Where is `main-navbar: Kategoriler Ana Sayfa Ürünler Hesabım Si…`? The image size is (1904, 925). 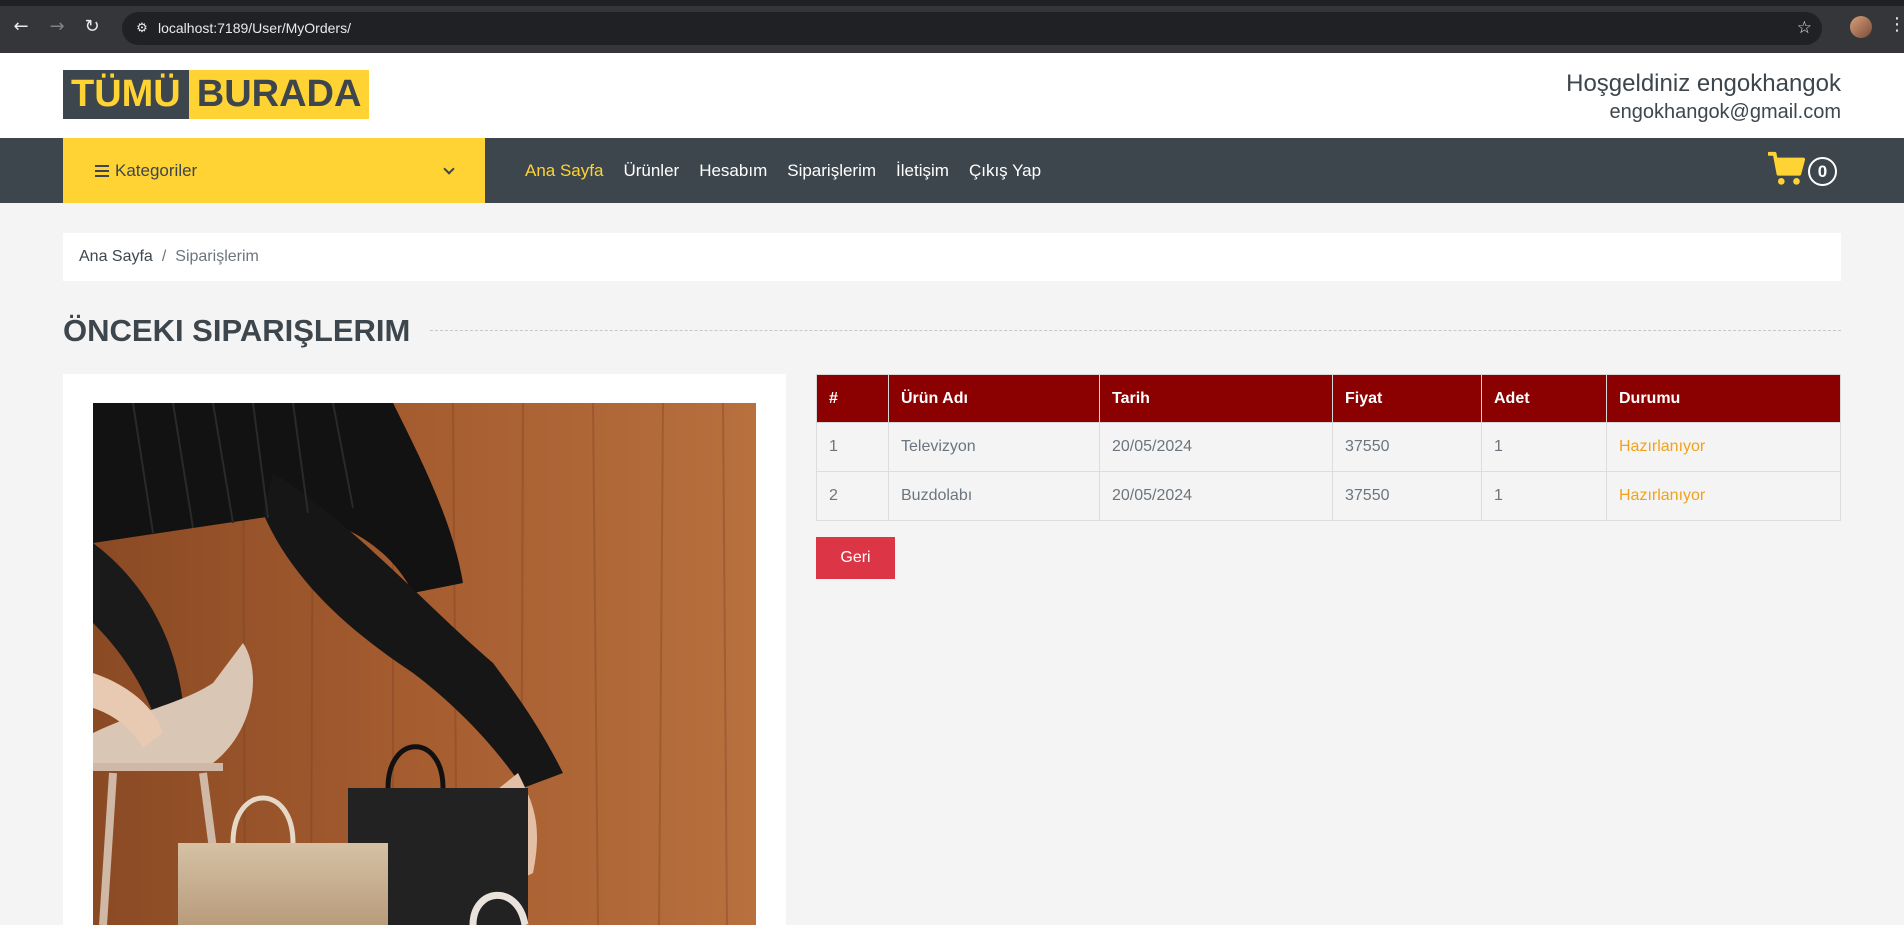 main-navbar: Kategoriler Ana Sayfa Ürünler Hesabım Si… is located at coordinates (952, 170).